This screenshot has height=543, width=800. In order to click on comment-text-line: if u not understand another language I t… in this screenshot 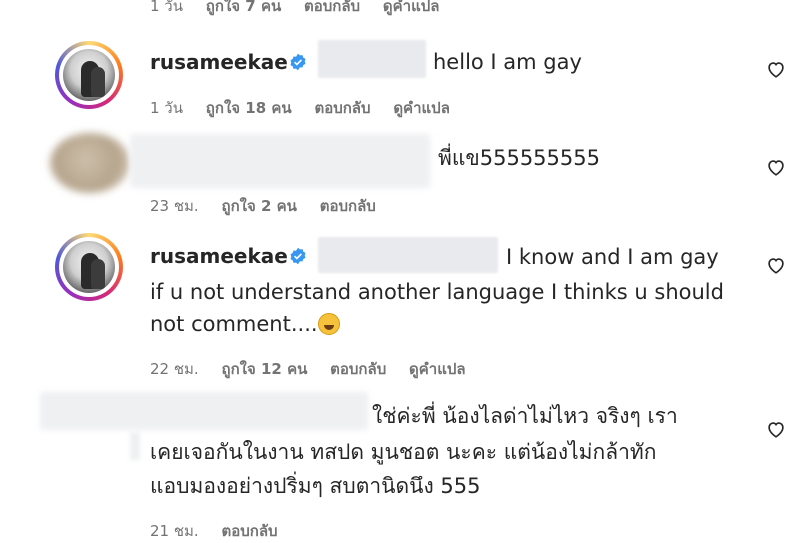, I will do `click(437, 292)`.